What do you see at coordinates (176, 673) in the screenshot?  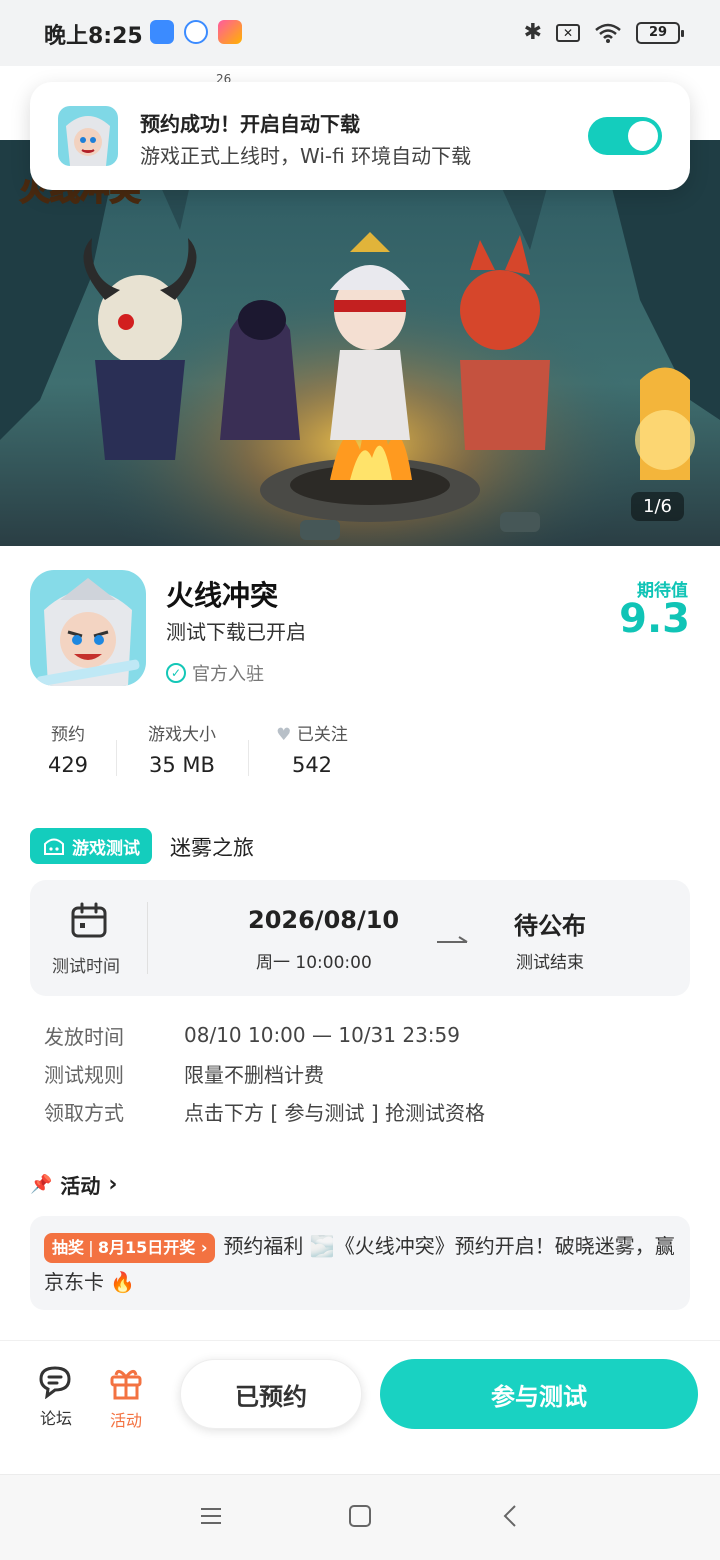 I see `check-circle-icon: ✓` at bounding box center [176, 673].